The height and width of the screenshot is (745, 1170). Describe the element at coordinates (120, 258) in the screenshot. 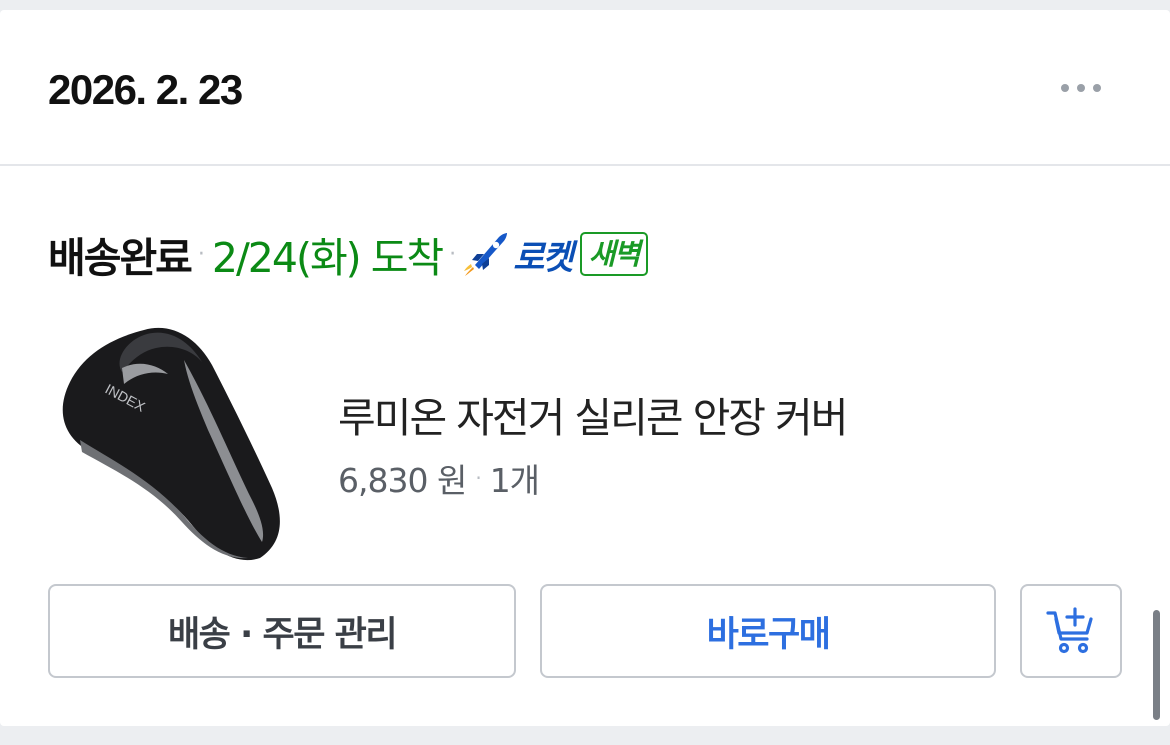

I see `delivery-status: 배송완료` at that location.